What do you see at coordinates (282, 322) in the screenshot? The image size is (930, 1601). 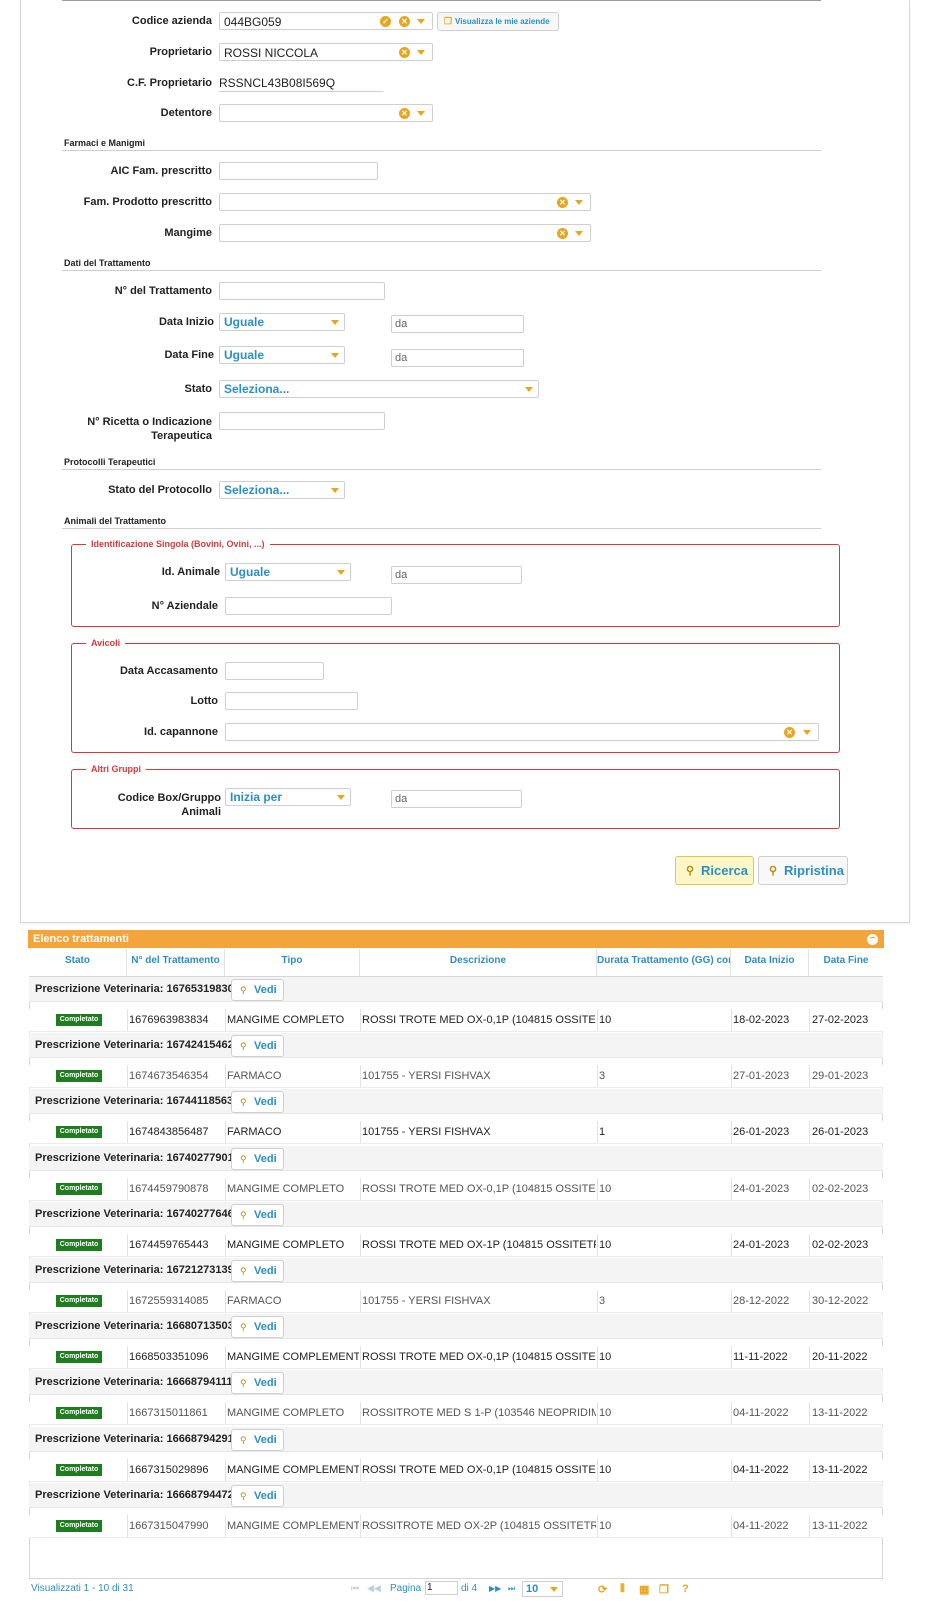 I see `data-inizio-operator: Uguale` at bounding box center [282, 322].